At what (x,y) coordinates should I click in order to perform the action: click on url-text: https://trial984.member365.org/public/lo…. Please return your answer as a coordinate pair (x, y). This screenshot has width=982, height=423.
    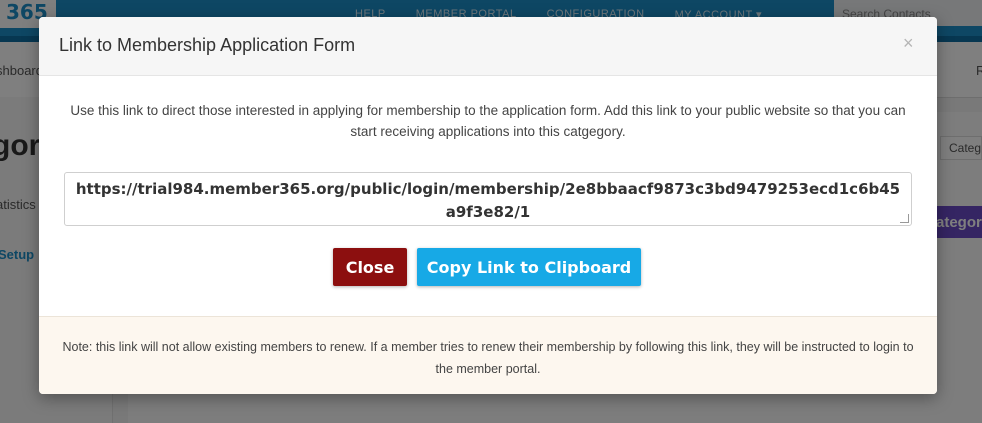
    Looking at the image, I should click on (488, 200).